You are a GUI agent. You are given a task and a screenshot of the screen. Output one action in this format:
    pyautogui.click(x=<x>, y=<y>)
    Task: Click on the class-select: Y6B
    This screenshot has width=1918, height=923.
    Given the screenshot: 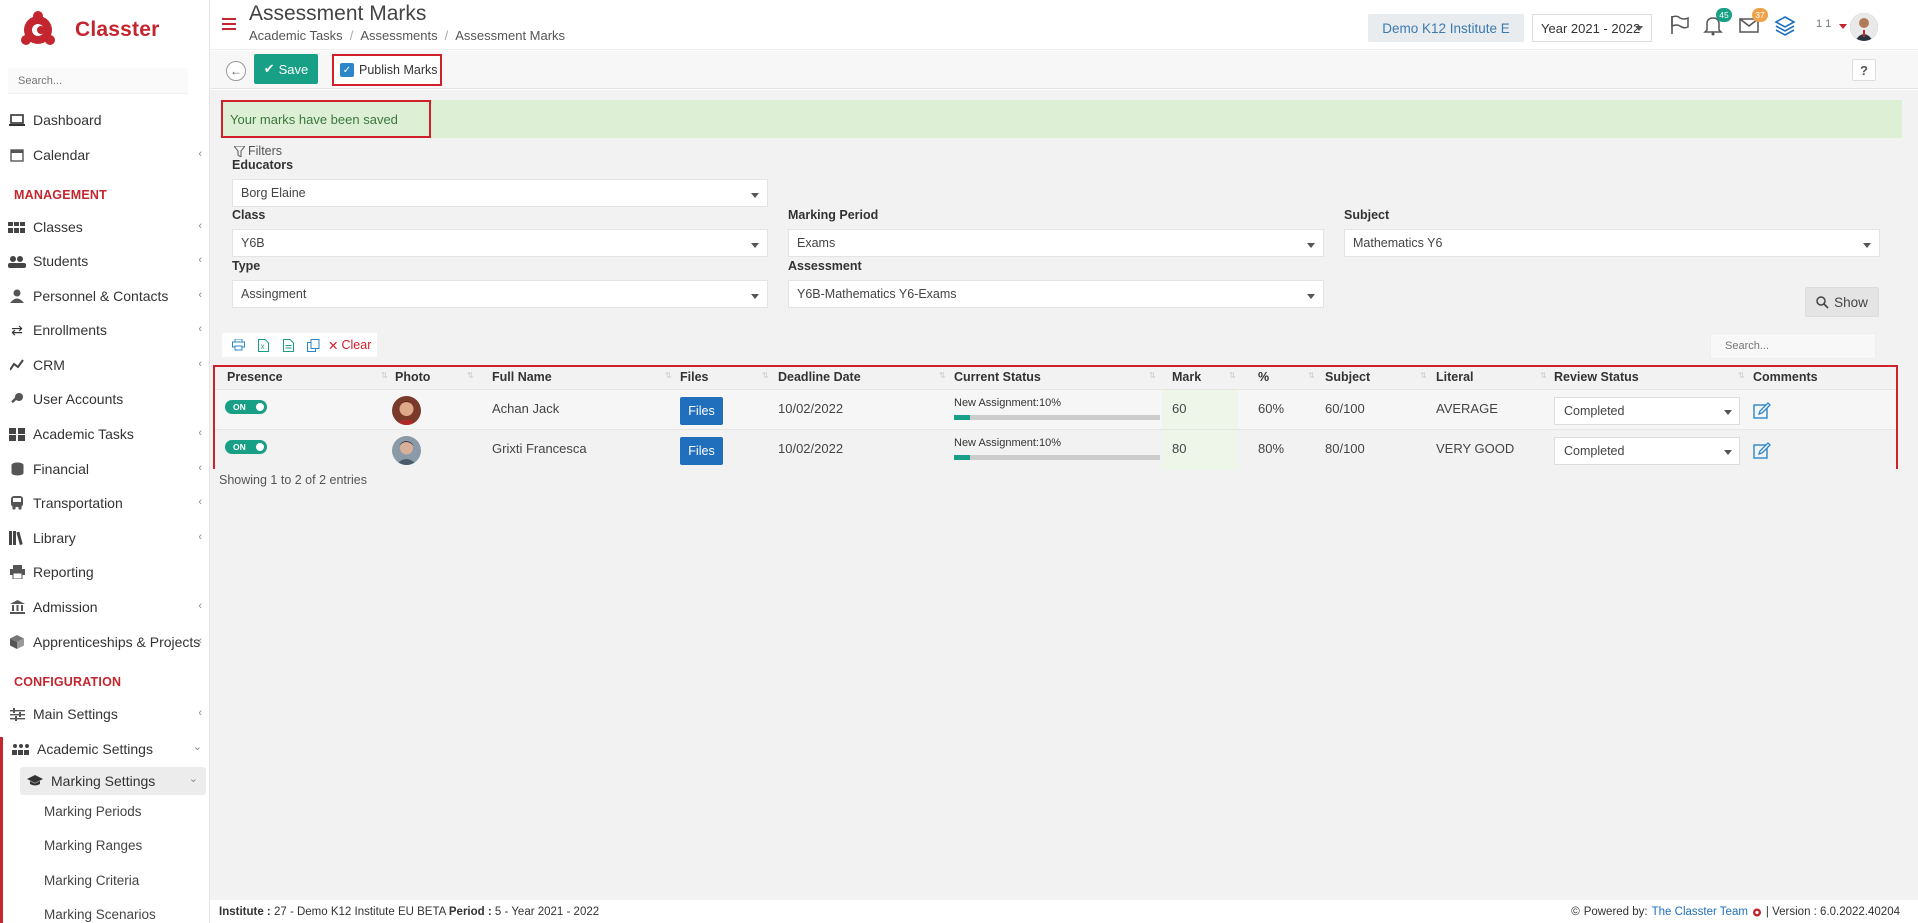 What is the action you would take?
    pyautogui.click(x=500, y=243)
    